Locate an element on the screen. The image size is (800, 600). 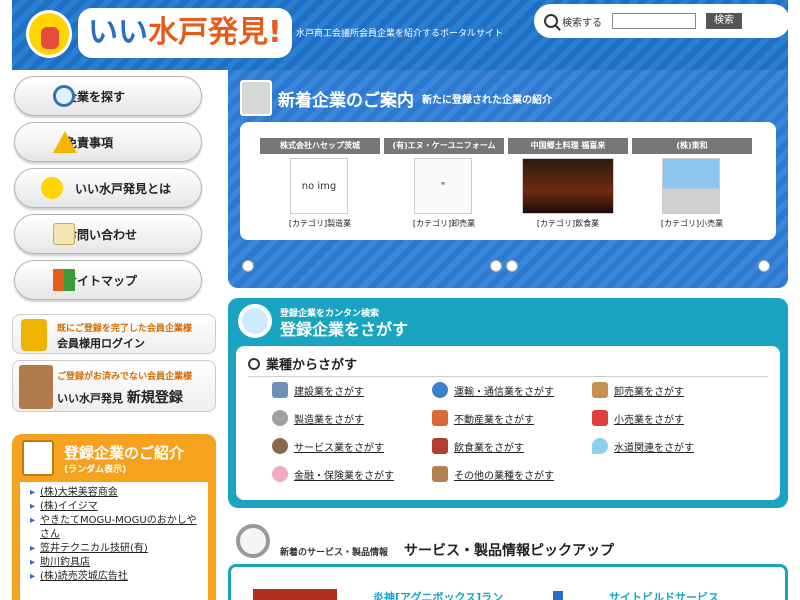
register-brand: いい水戸発見 is located at coordinates (90, 398).